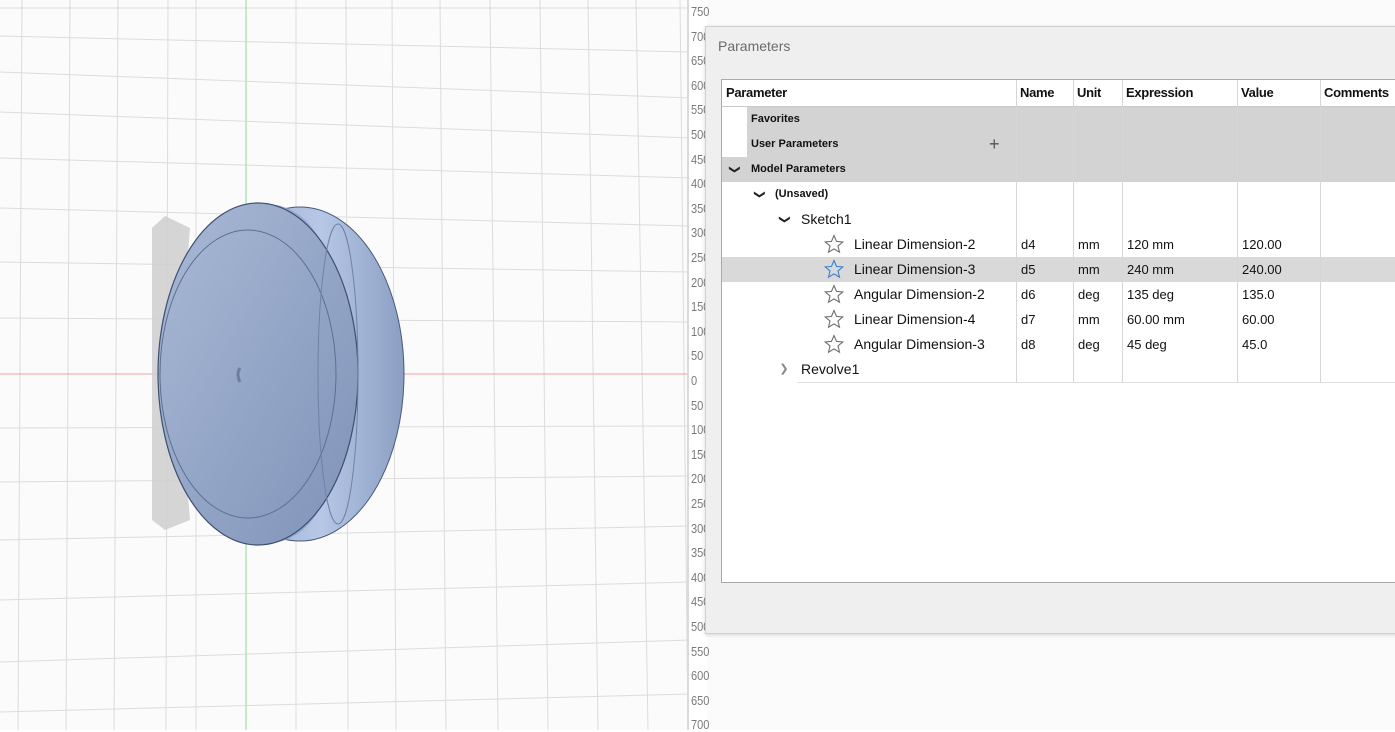 The image size is (1395, 732). What do you see at coordinates (915, 244) in the screenshot?
I see `parameter-name-cell: Linear Dimension-2` at bounding box center [915, 244].